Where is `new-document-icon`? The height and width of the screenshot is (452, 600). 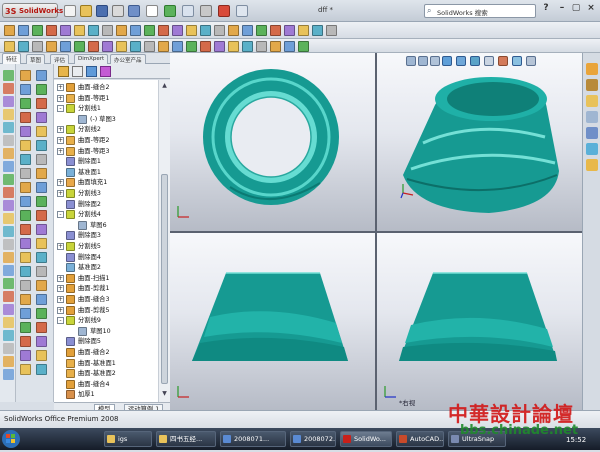
new-document-icon is located at coordinates (70, 11).